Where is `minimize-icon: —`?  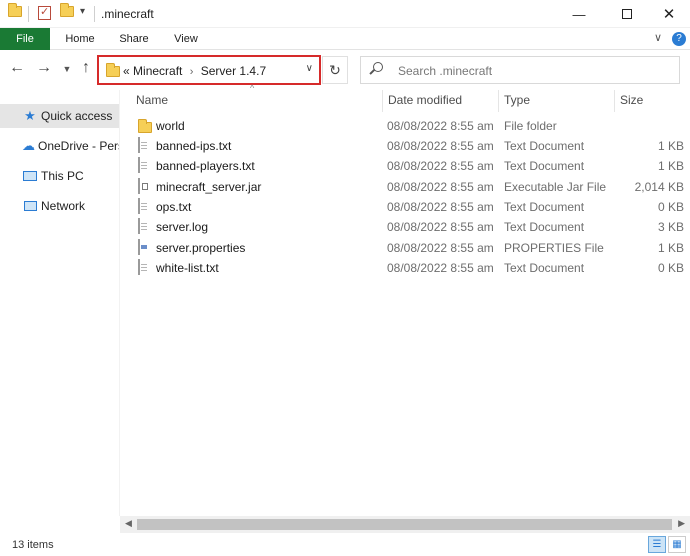
minimize-icon: — is located at coordinates (579, 14).